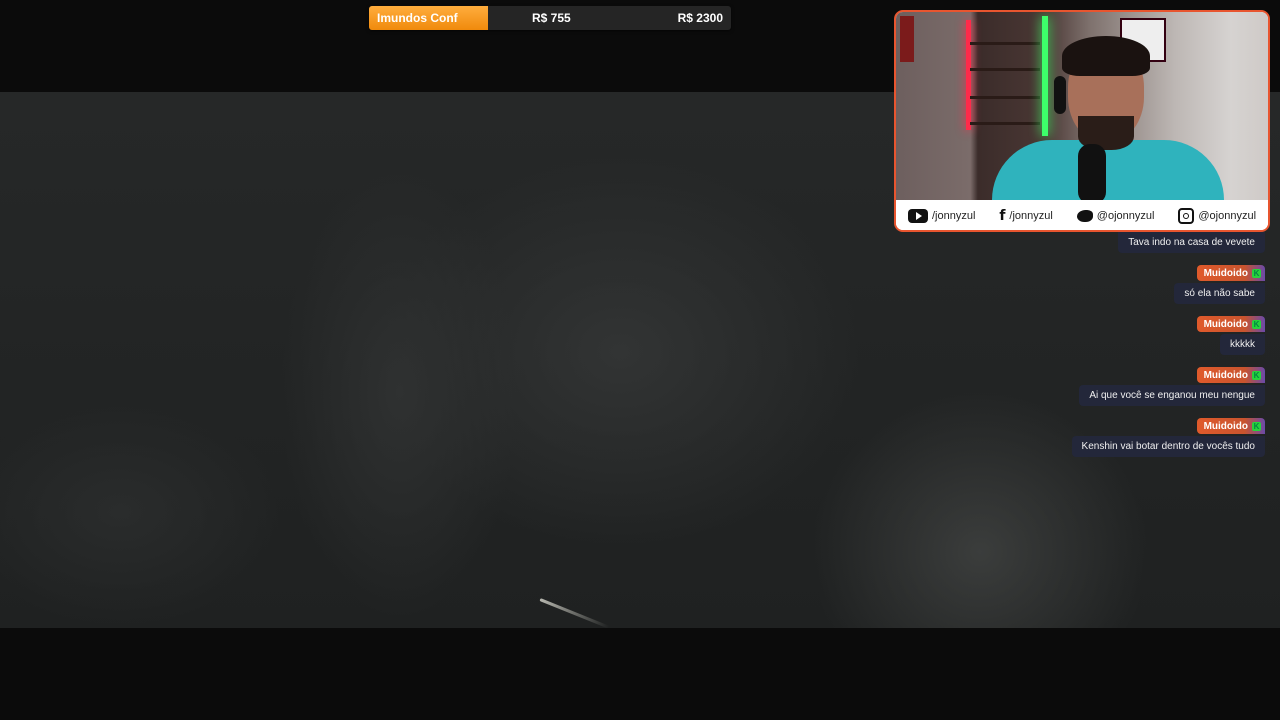 The height and width of the screenshot is (720, 1280). Describe the element at coordinates (640, 674) in the screenshot. I see `letterbox-bottom` at that location.